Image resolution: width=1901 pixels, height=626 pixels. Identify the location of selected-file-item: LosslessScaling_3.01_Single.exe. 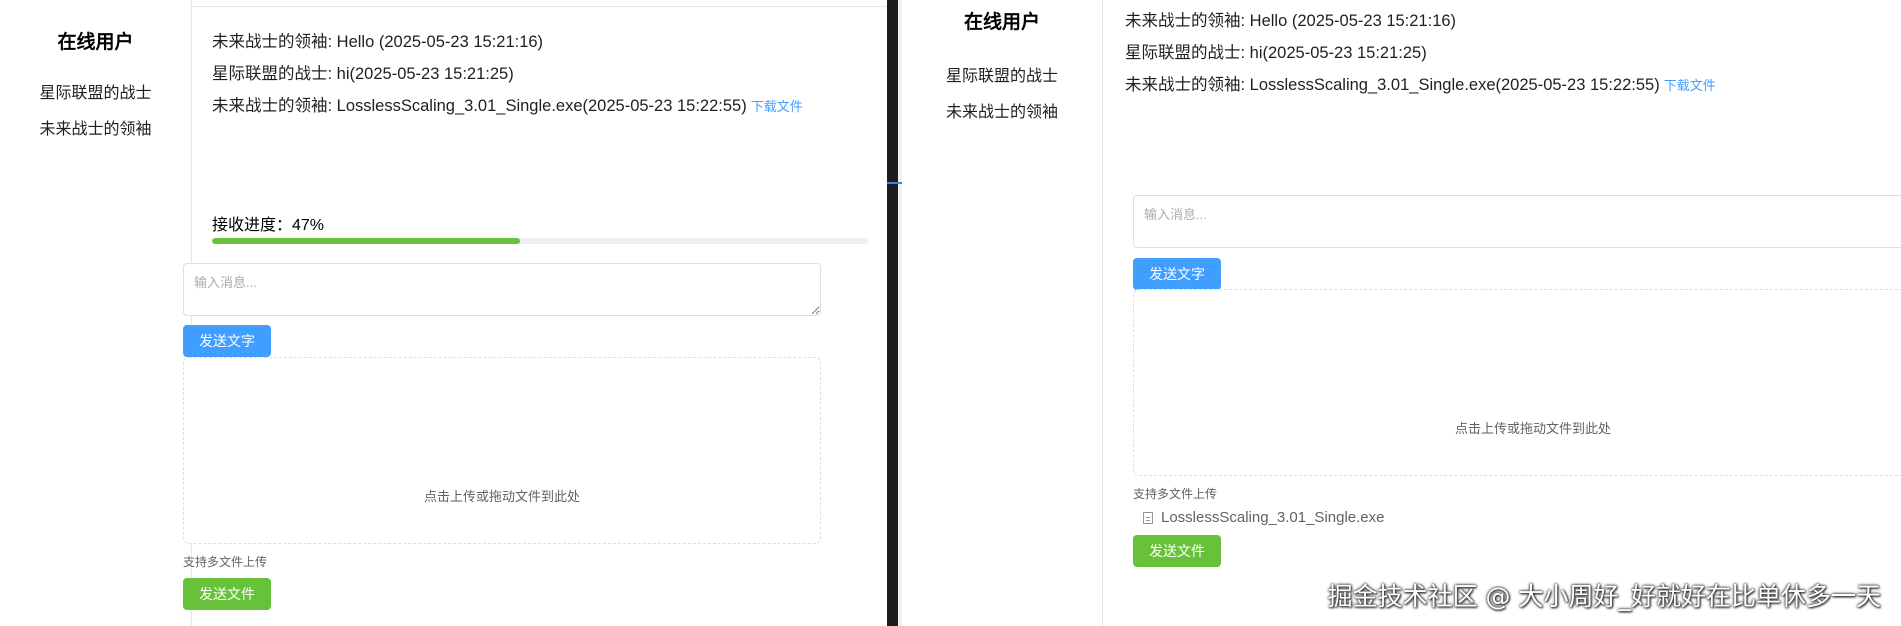
(1263, 517).